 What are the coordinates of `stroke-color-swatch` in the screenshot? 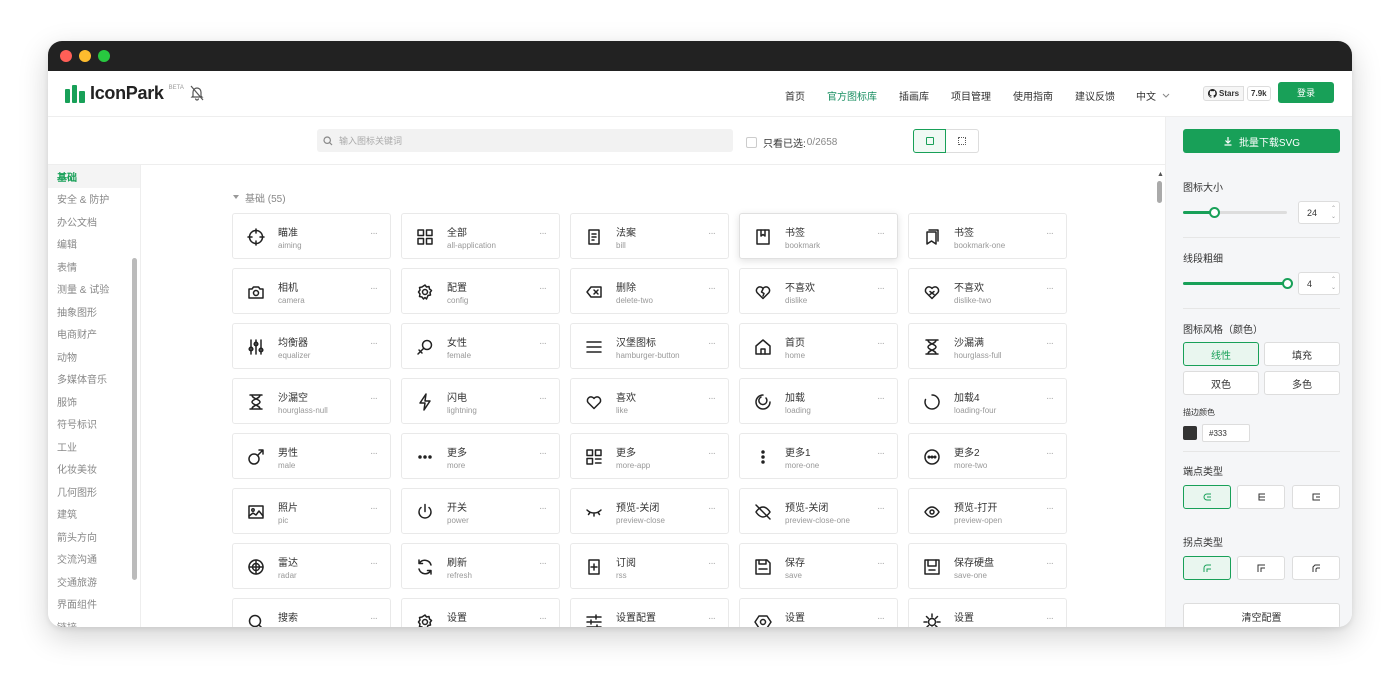 It's located at (1190, 433).